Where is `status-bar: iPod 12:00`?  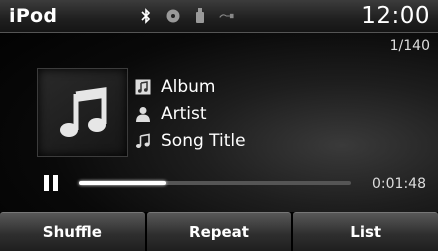 status-bar: iPod 12:00 is located at coordinates (219, 16).